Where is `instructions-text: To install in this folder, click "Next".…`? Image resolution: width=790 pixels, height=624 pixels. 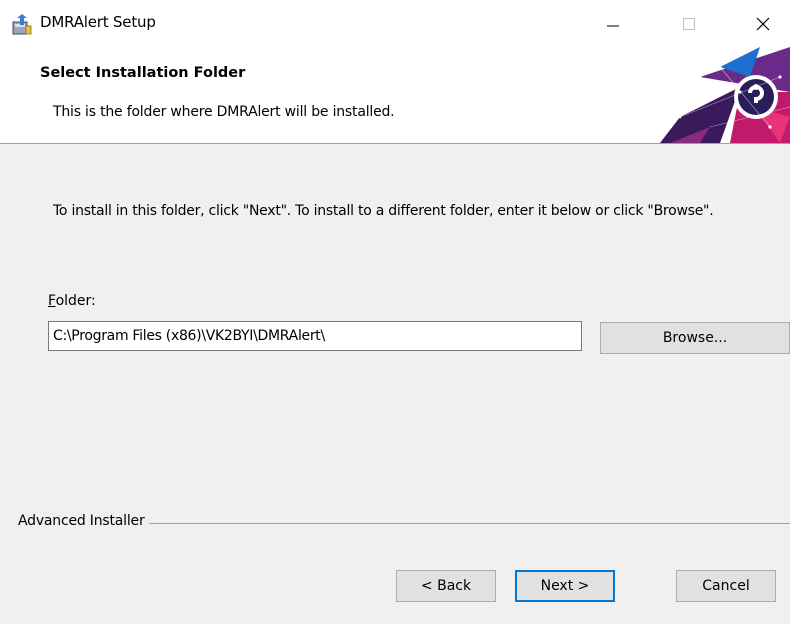
instructions-text: To install in this folder, click "Next".… is located at coordinates (383, 211).